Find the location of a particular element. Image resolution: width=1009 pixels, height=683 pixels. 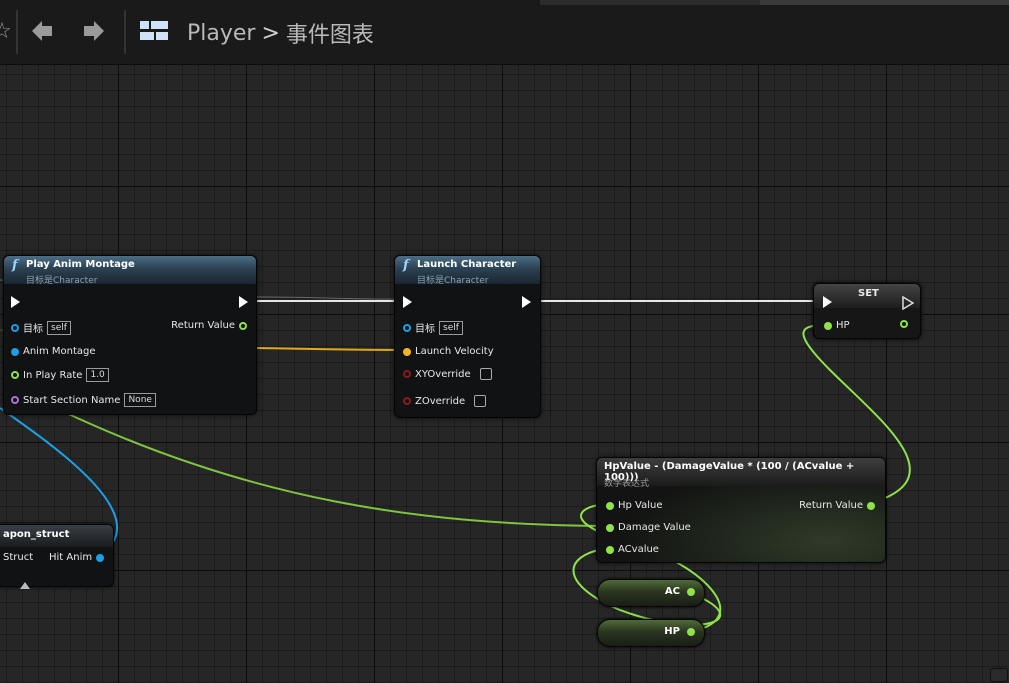

node-subtitle: 数学表达式 is located at coordinates (627, 484).